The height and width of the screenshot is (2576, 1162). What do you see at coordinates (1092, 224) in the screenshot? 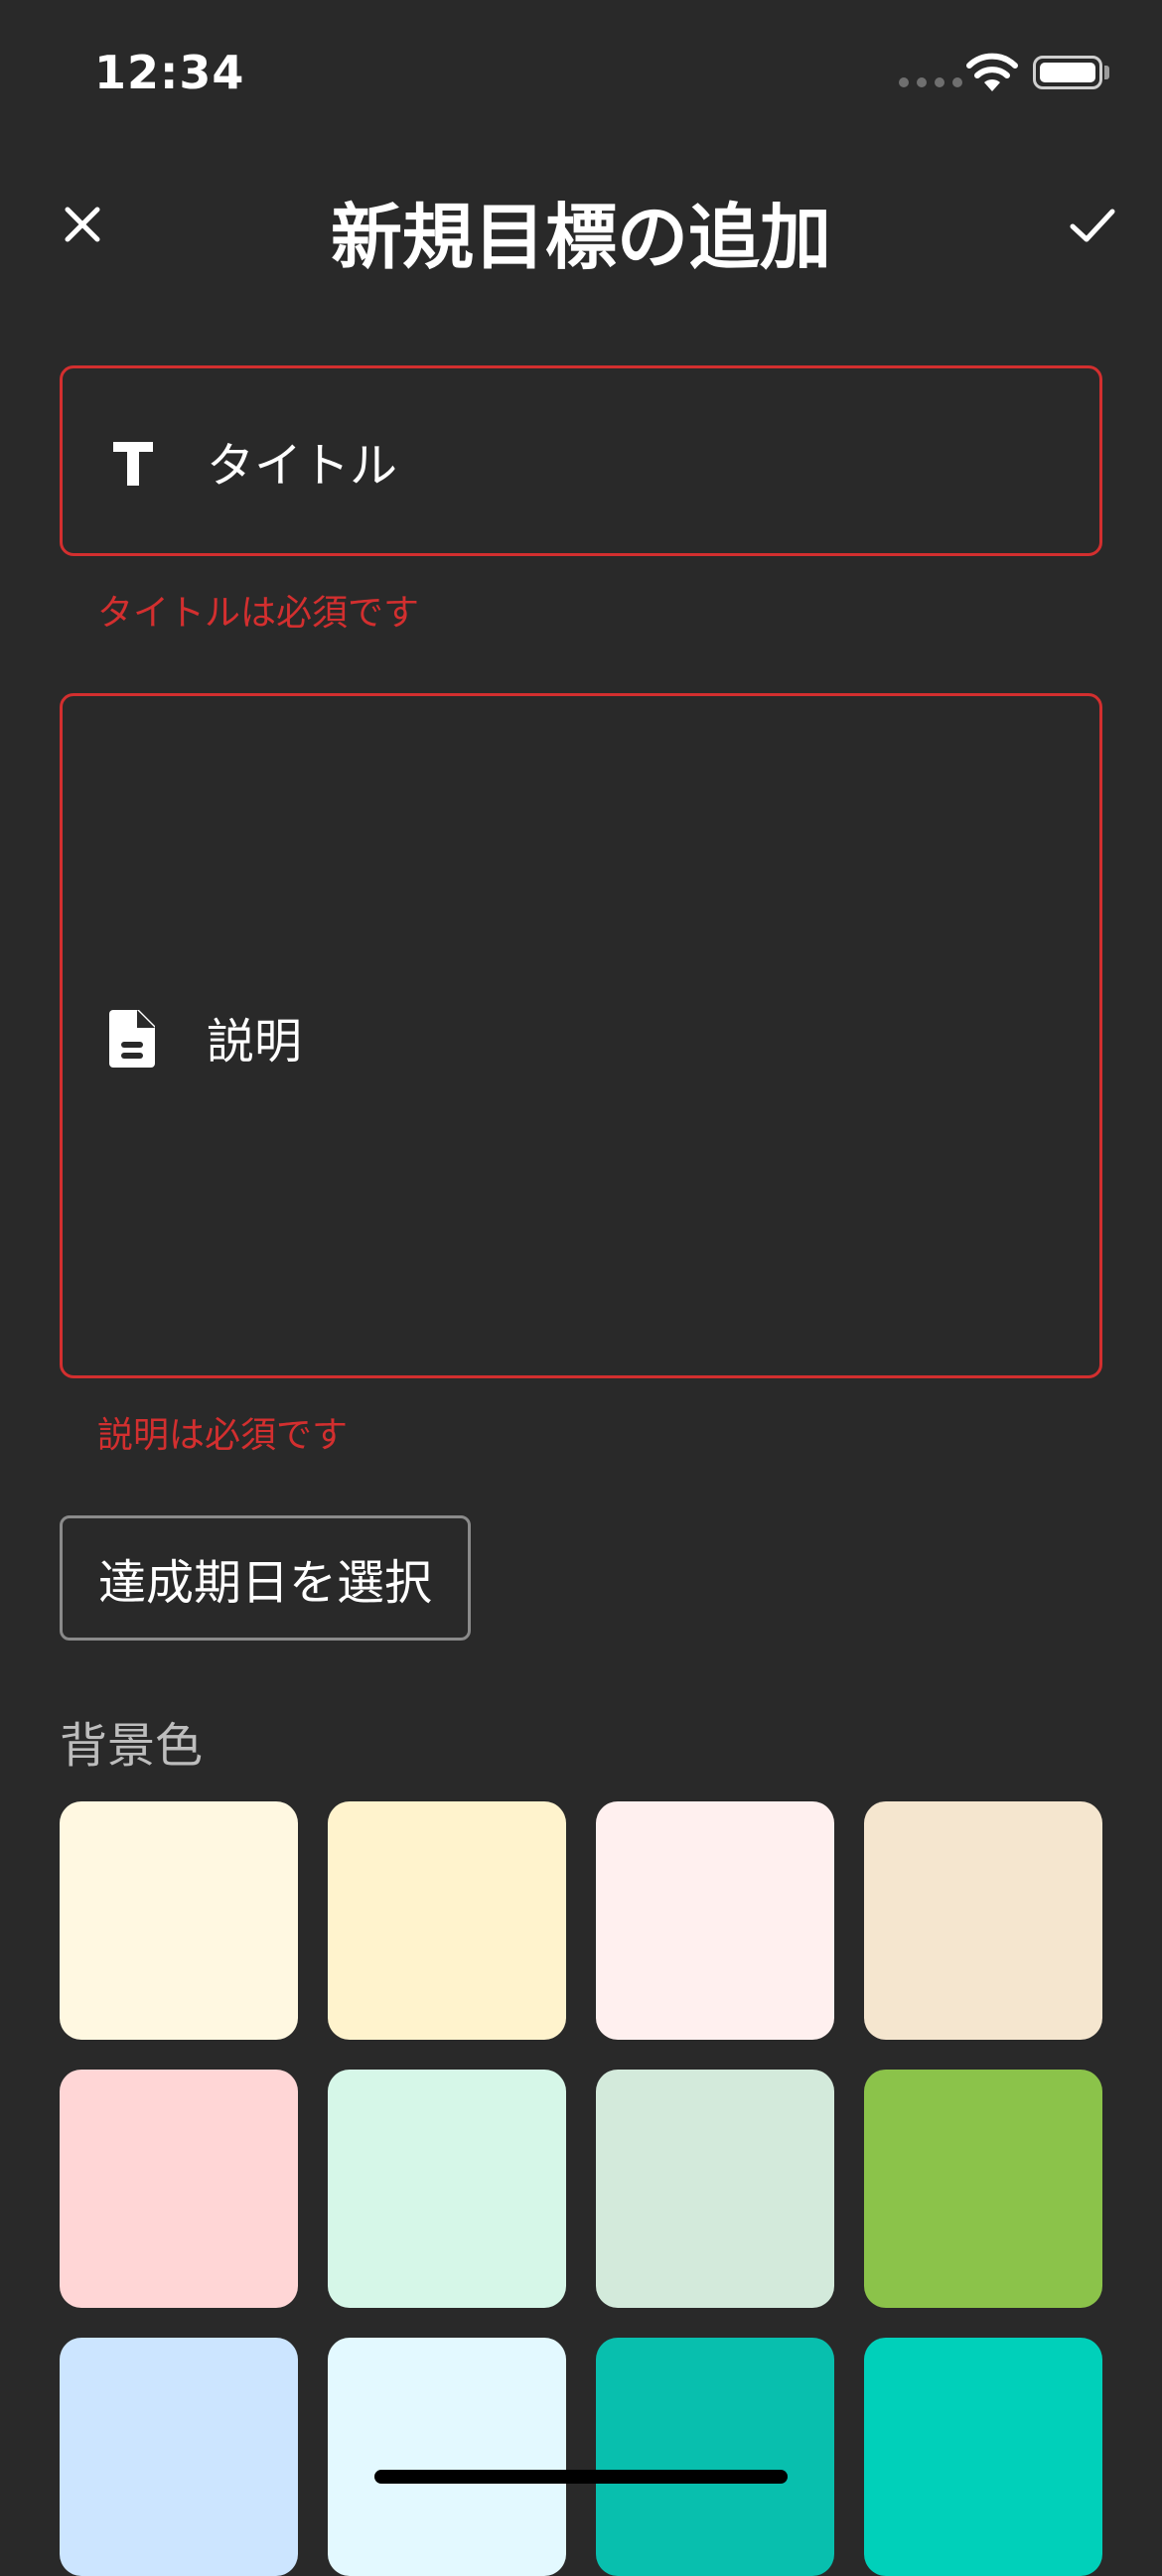
I see `check-icon` at bounding box center [1092, 224].